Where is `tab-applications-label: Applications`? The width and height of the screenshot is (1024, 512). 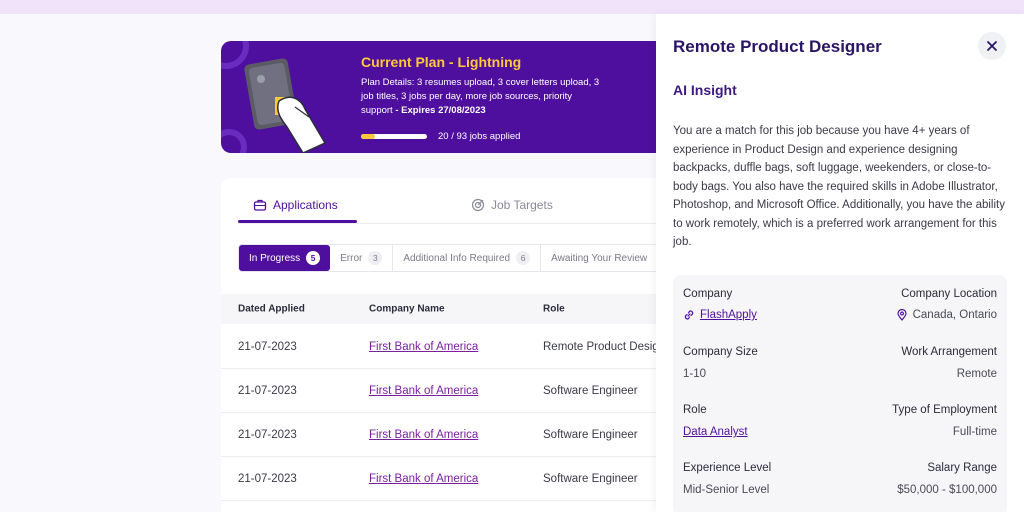 tab-applications-label: Applications is located at coordinates (305, 205).